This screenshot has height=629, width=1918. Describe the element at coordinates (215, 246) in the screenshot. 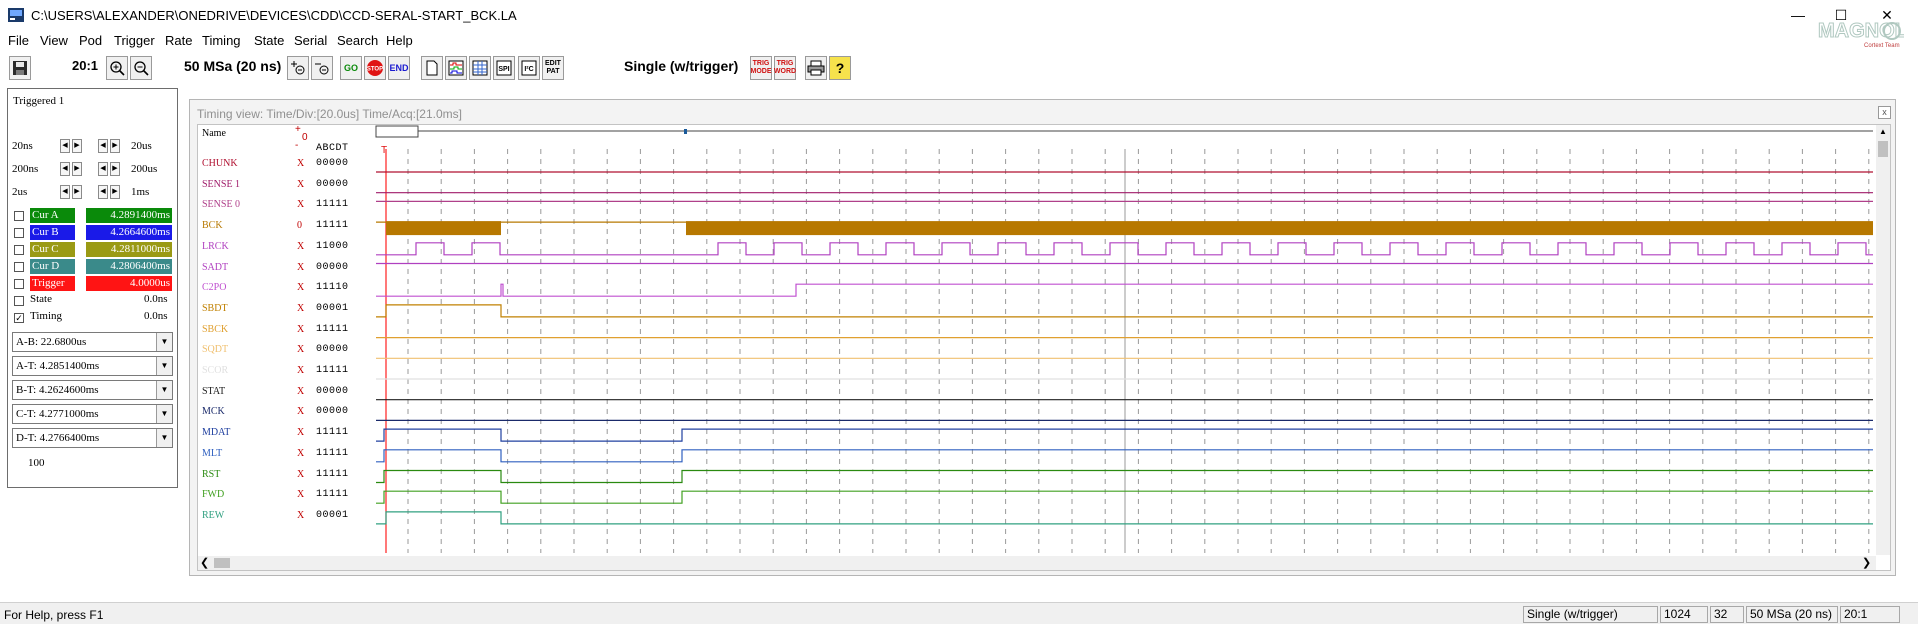

I see `signal-name: LRCK` at that location.